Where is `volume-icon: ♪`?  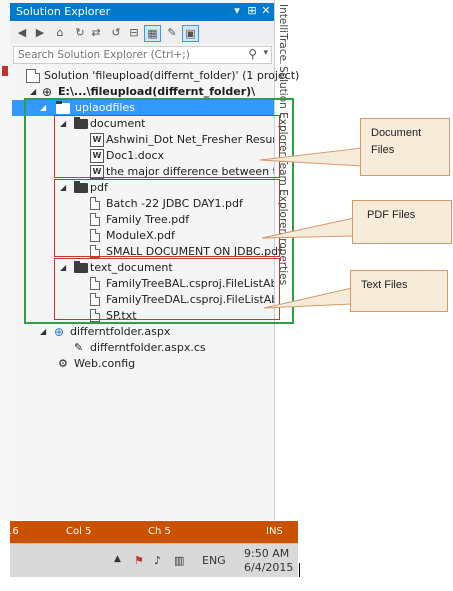 volume-icon: ♪ is located at coordinates (157, 560).